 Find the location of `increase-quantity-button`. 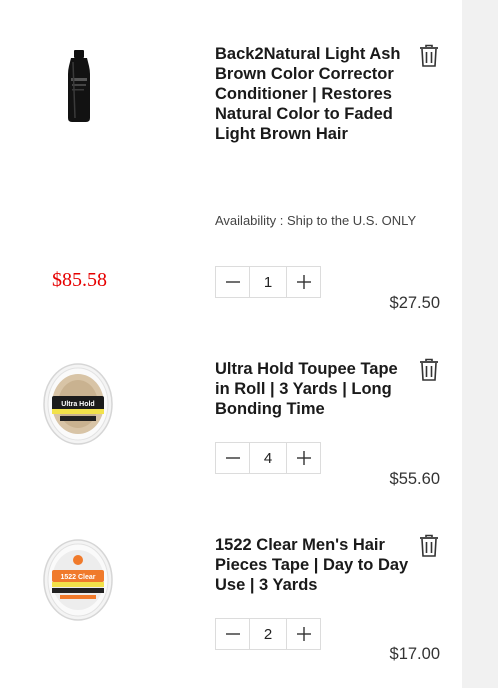

increase-quantity-button is located at coordinates (303, 634).